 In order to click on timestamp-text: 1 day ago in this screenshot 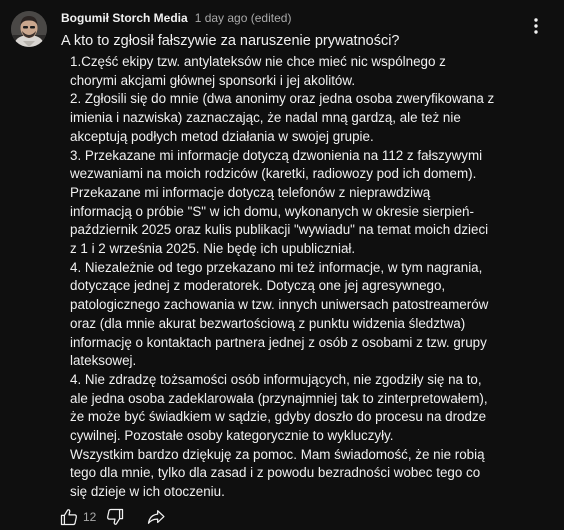, I will do `click(221, 18)`.